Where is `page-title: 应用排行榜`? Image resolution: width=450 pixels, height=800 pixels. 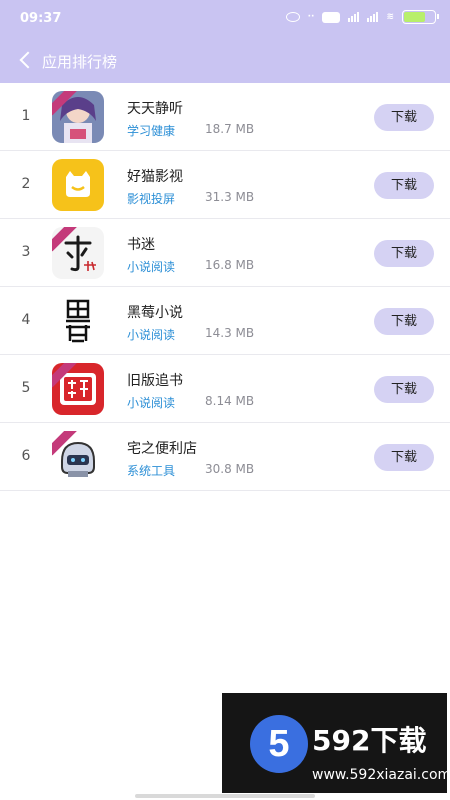
page-title: 应用排行榜 is located at coordinates (80, 62).